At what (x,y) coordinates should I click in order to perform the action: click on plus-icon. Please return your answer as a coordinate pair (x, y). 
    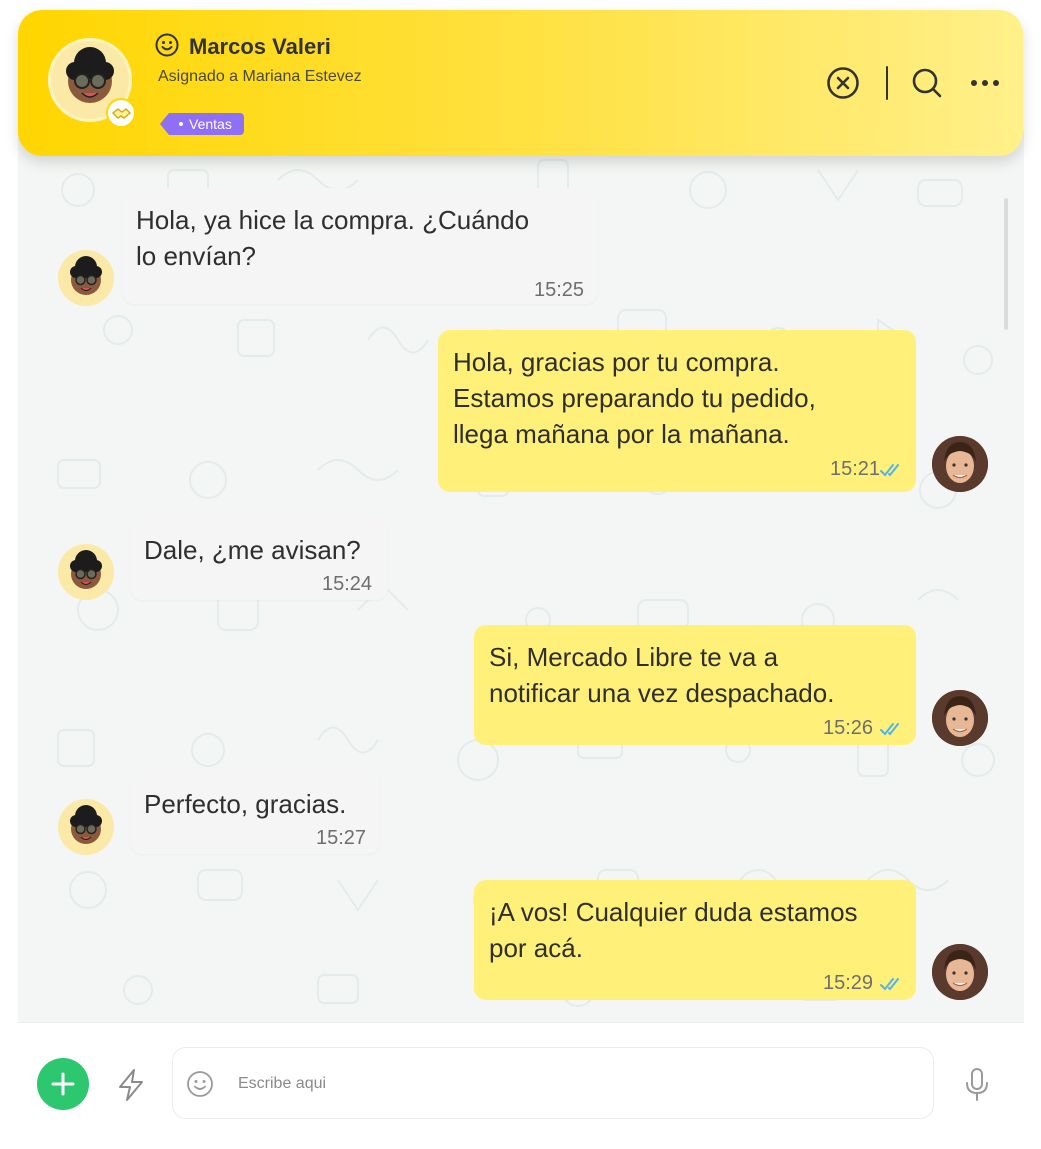
    Looking at the image, I should click on (63, 1084).